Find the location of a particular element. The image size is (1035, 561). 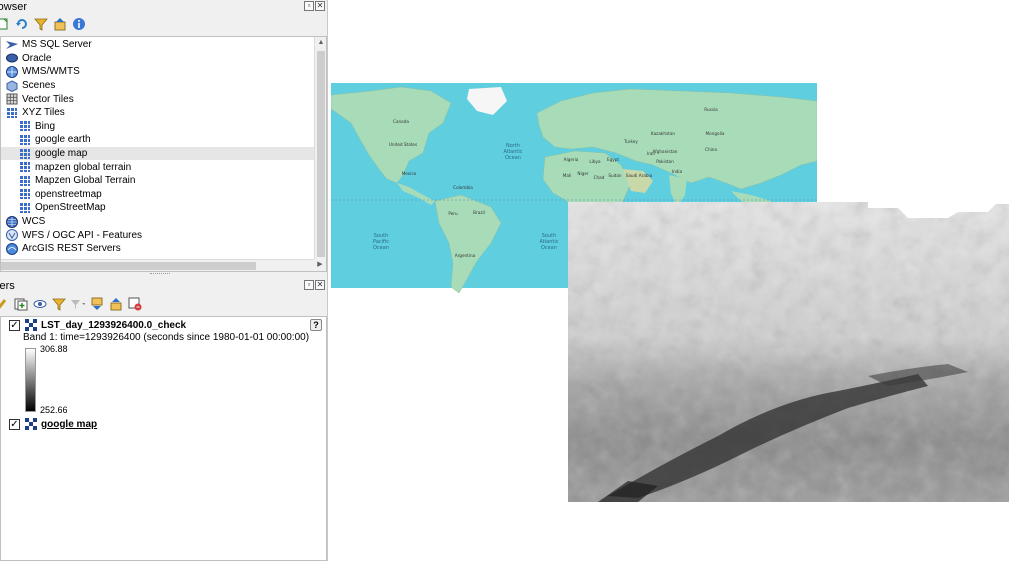

country-label: Mexico is located at coordinates (409, 173).